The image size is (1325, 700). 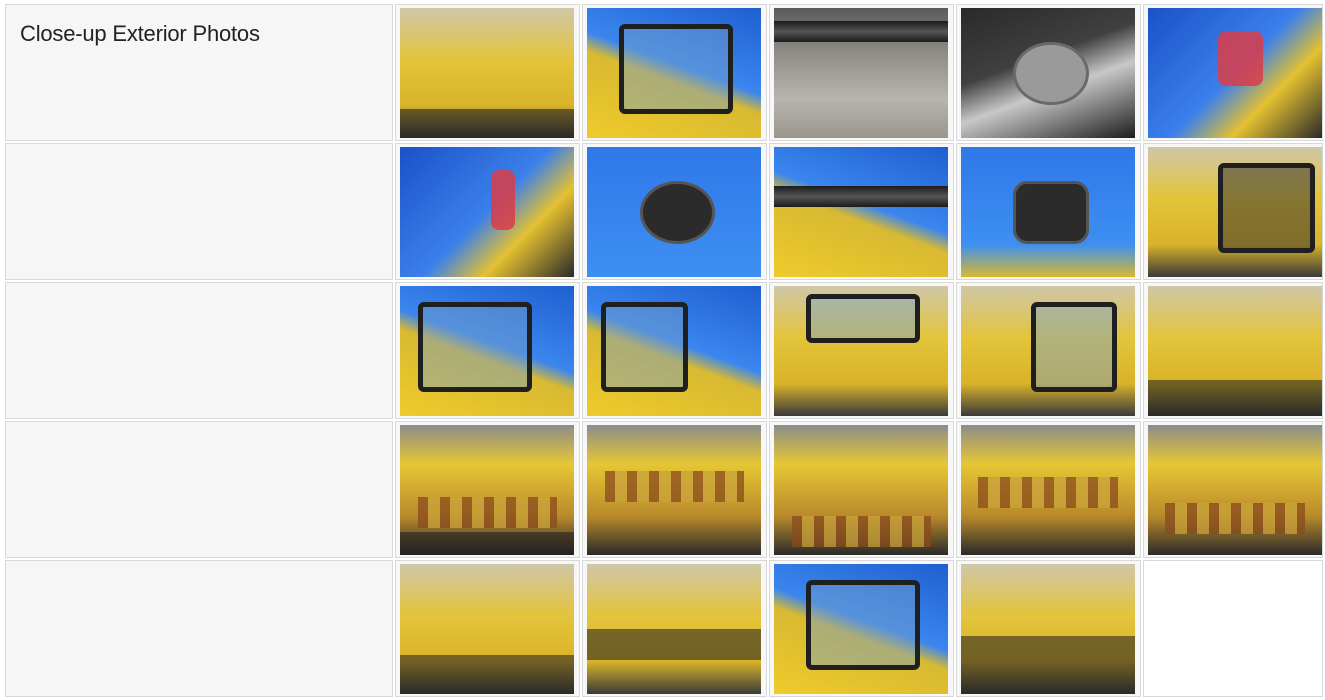 I want to click on photo-thumbnail-lower-side-panel, so click(x=674, y=629).